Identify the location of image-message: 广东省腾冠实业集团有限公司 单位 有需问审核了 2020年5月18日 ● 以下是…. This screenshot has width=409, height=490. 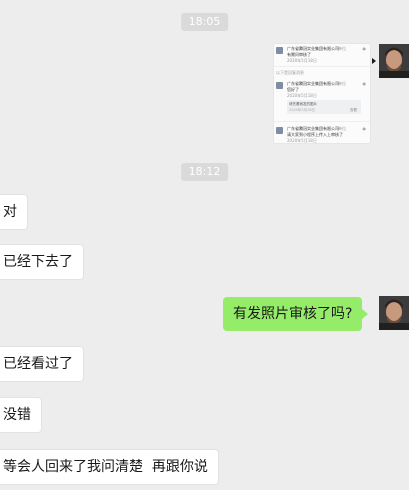
(322, 93).